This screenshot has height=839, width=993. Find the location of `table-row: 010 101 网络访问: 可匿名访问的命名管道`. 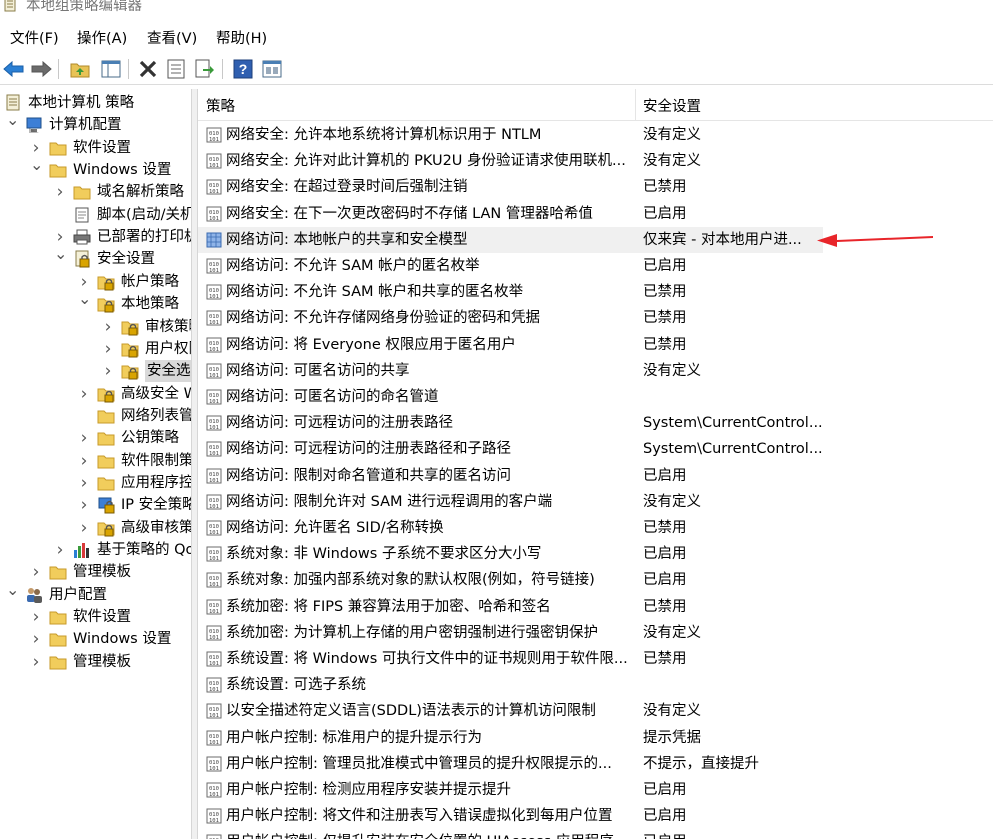

table-row: 010 101 网络访问: 可匿名访问的命名管道 is located at coordinates (595, 397).